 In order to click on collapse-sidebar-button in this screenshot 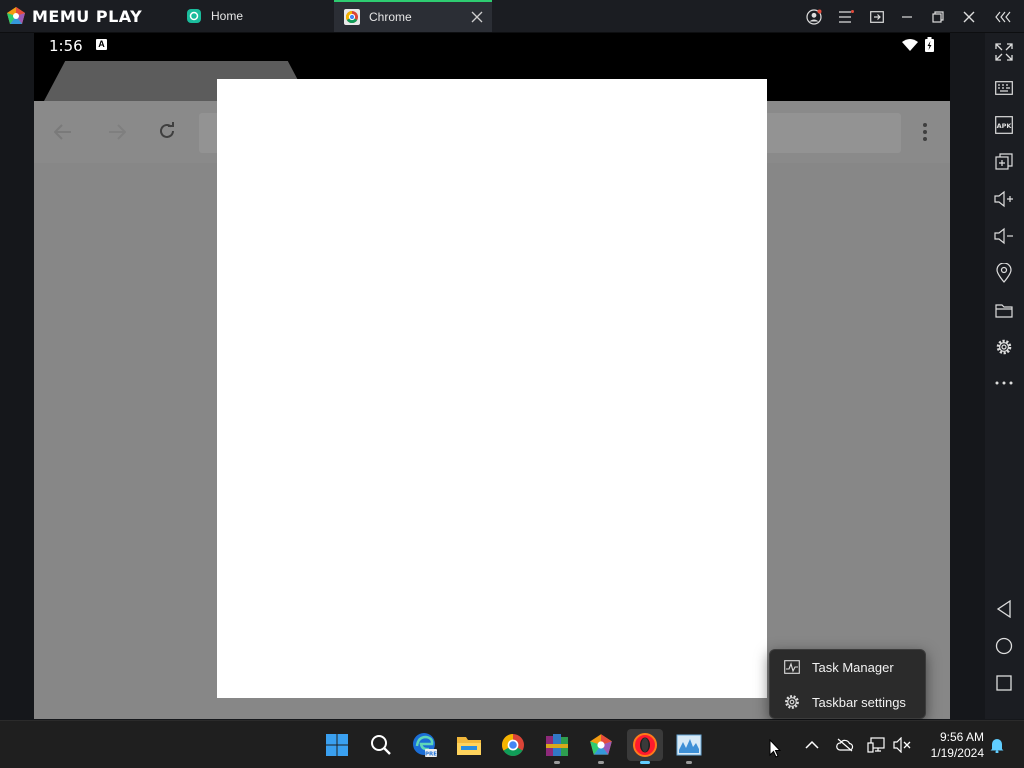, I will do `click(1003, 16)`.